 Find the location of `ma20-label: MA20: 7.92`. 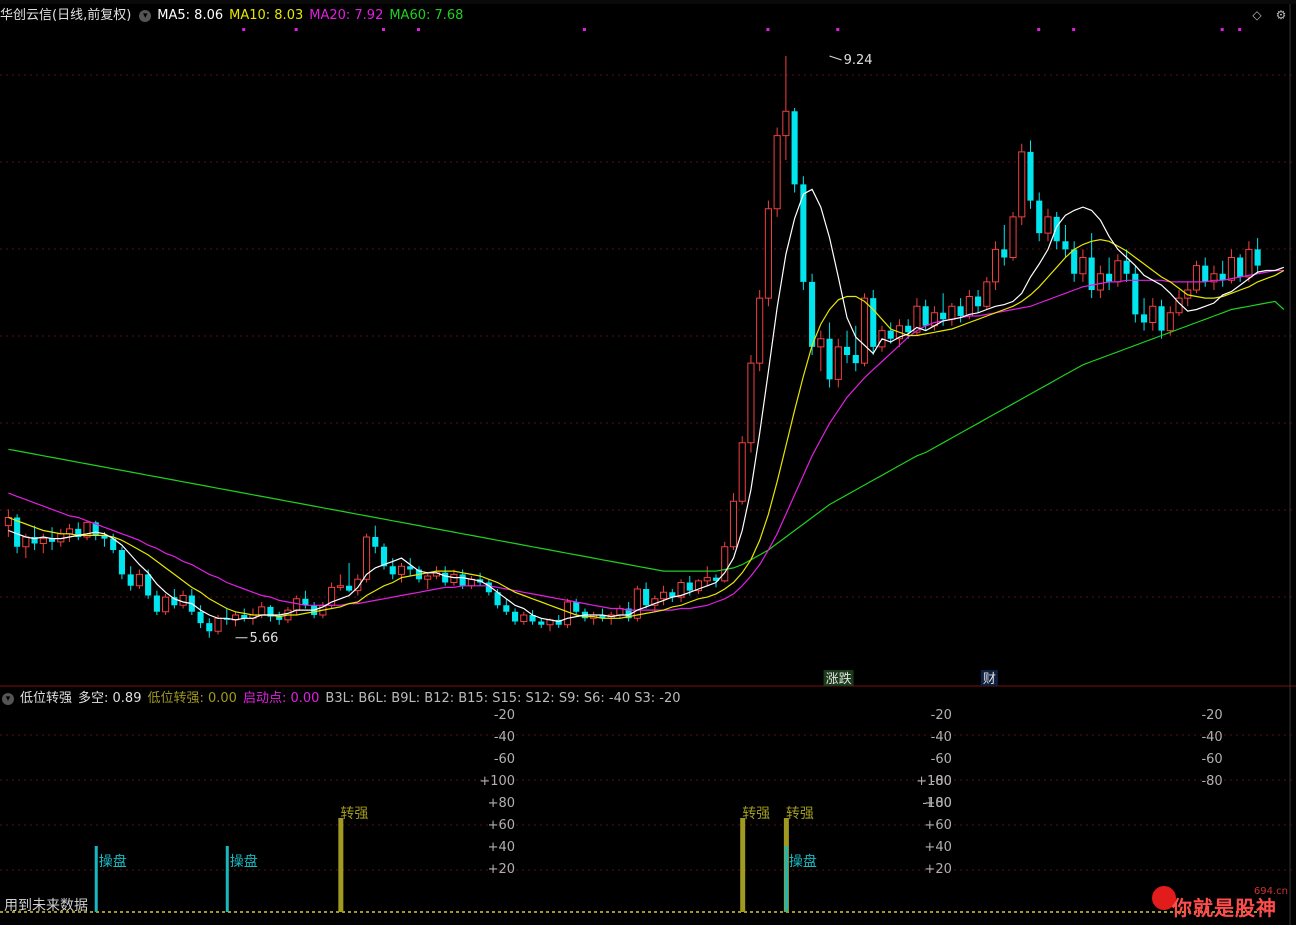

ma20-label: MA20: 7.92 is located at coordinates (346, 15).